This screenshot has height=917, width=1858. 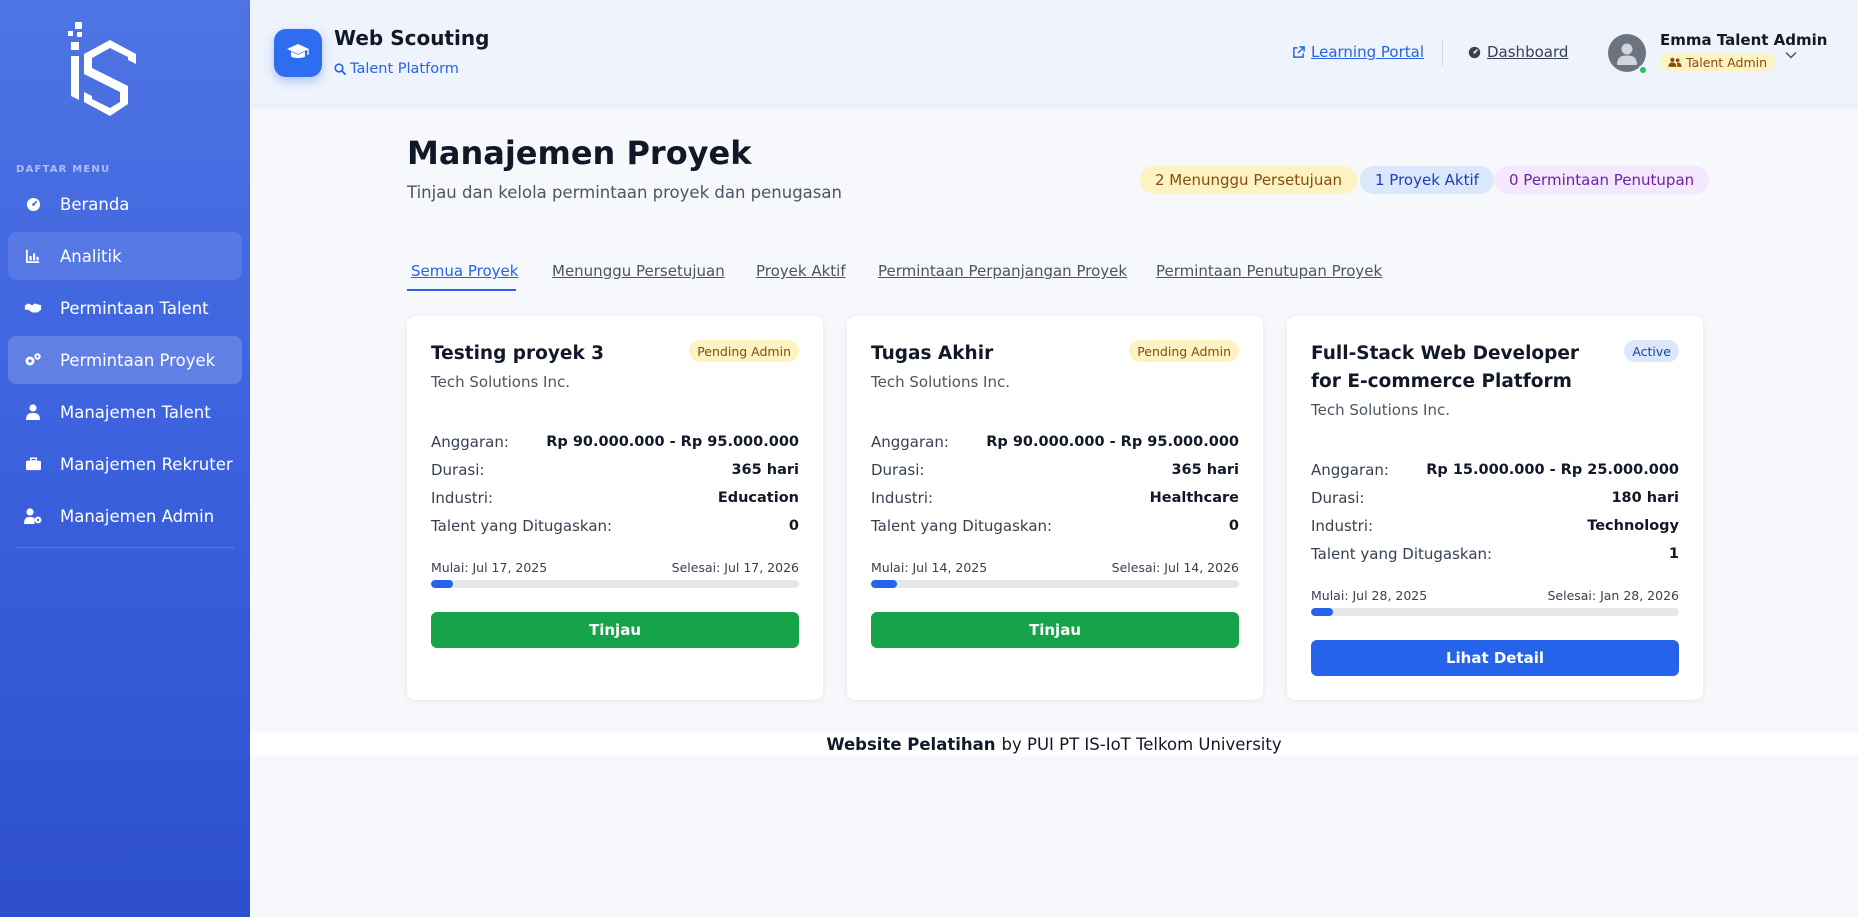 What do you see at coordinates (1495, 658) in the screenshot?
I see `lihat-detail-button: Lihat Detail` at bounding box center [1495, 658].